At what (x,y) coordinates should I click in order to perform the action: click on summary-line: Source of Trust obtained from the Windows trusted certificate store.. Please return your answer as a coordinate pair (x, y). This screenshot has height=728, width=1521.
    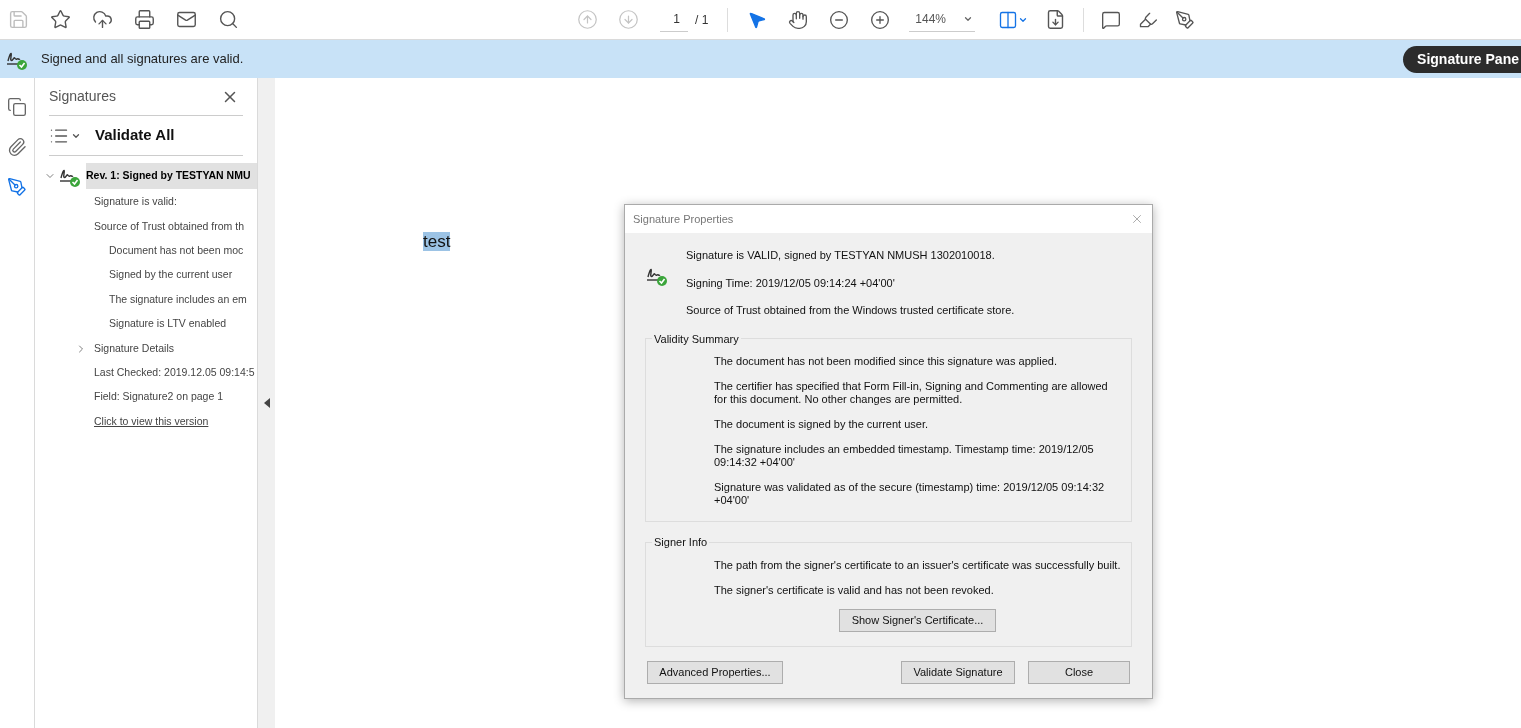
    Looking at the image, I should click on (850, 310).